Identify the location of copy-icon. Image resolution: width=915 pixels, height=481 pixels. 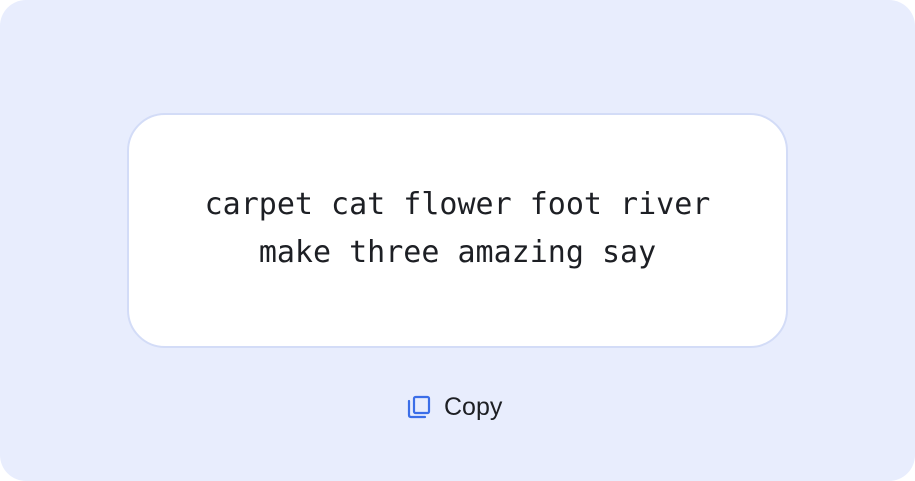
(419, 407).